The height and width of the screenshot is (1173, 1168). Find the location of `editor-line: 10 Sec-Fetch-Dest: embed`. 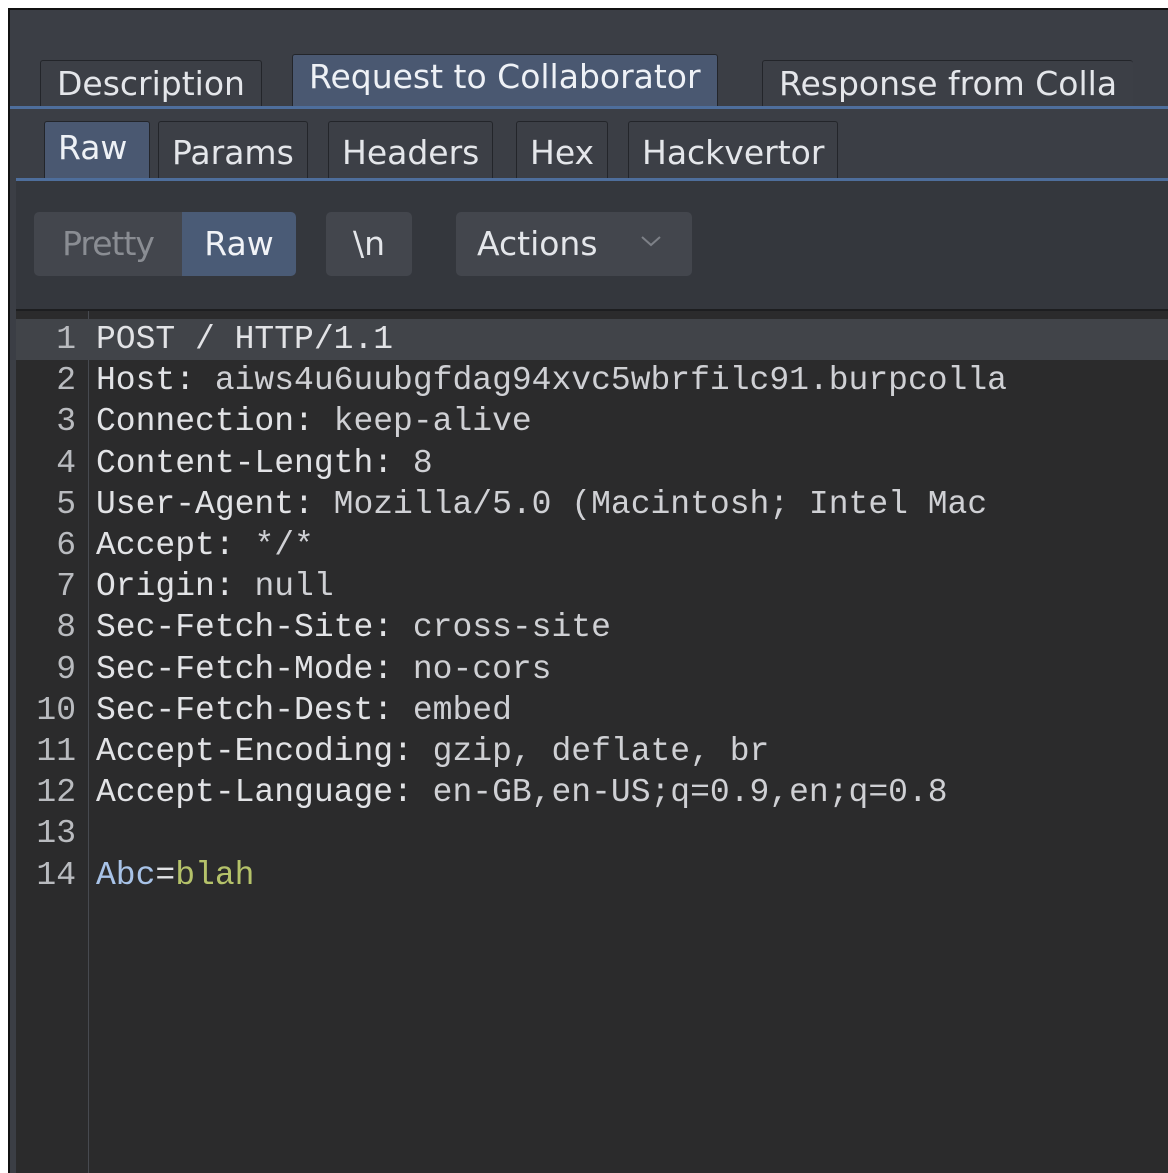

editor-line: 10 Sec-Fetch-Dest: embed is located at coordinates (592, 710).